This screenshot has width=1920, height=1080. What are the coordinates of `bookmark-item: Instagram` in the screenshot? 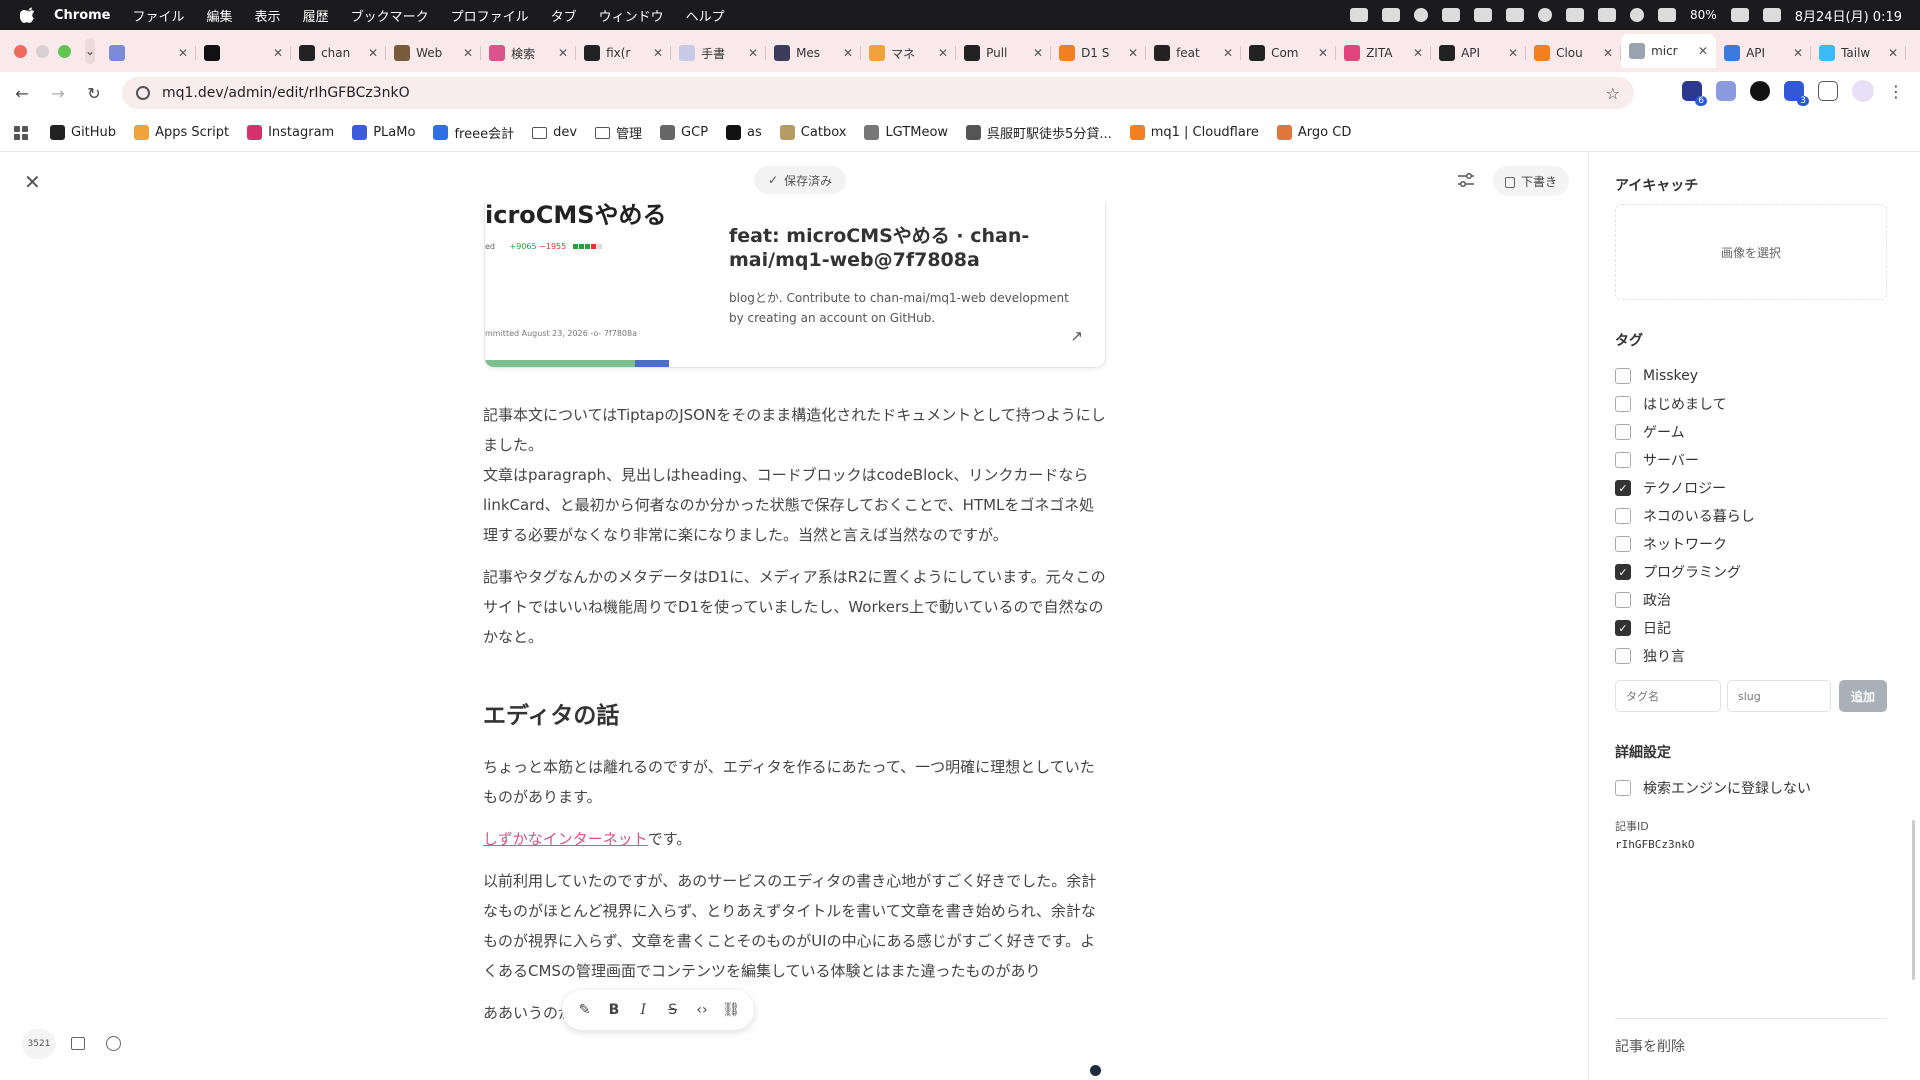 It's located at (290, 132).